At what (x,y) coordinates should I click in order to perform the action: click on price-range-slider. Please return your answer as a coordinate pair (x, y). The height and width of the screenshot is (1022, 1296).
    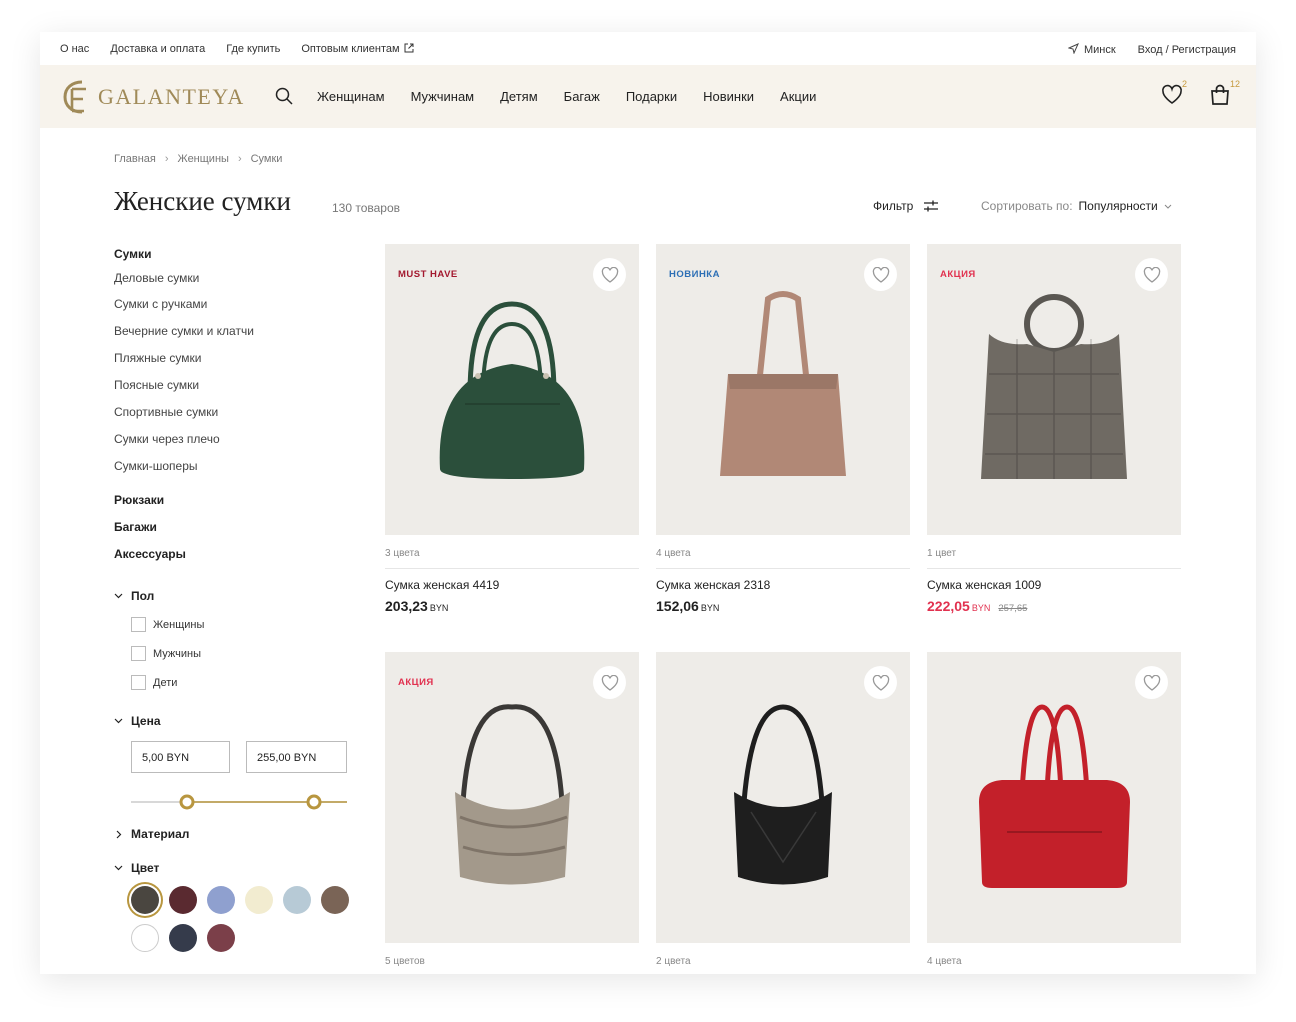
    Looking at the image, I should click on (239, 802).